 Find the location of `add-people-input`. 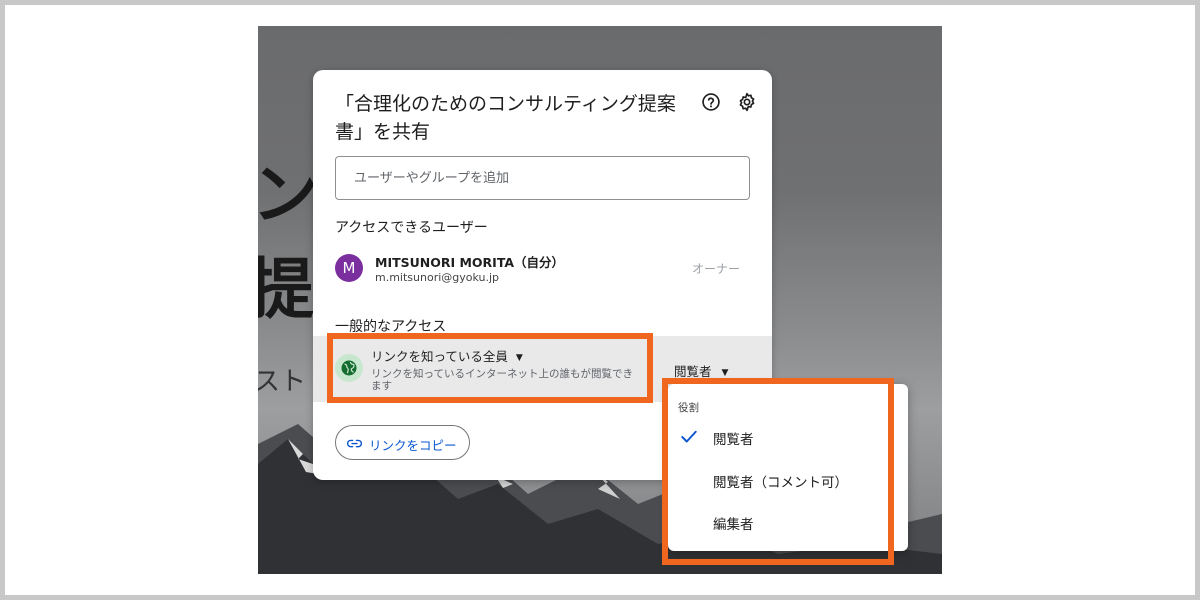

add-people-input is located at coordinates (542, 178).